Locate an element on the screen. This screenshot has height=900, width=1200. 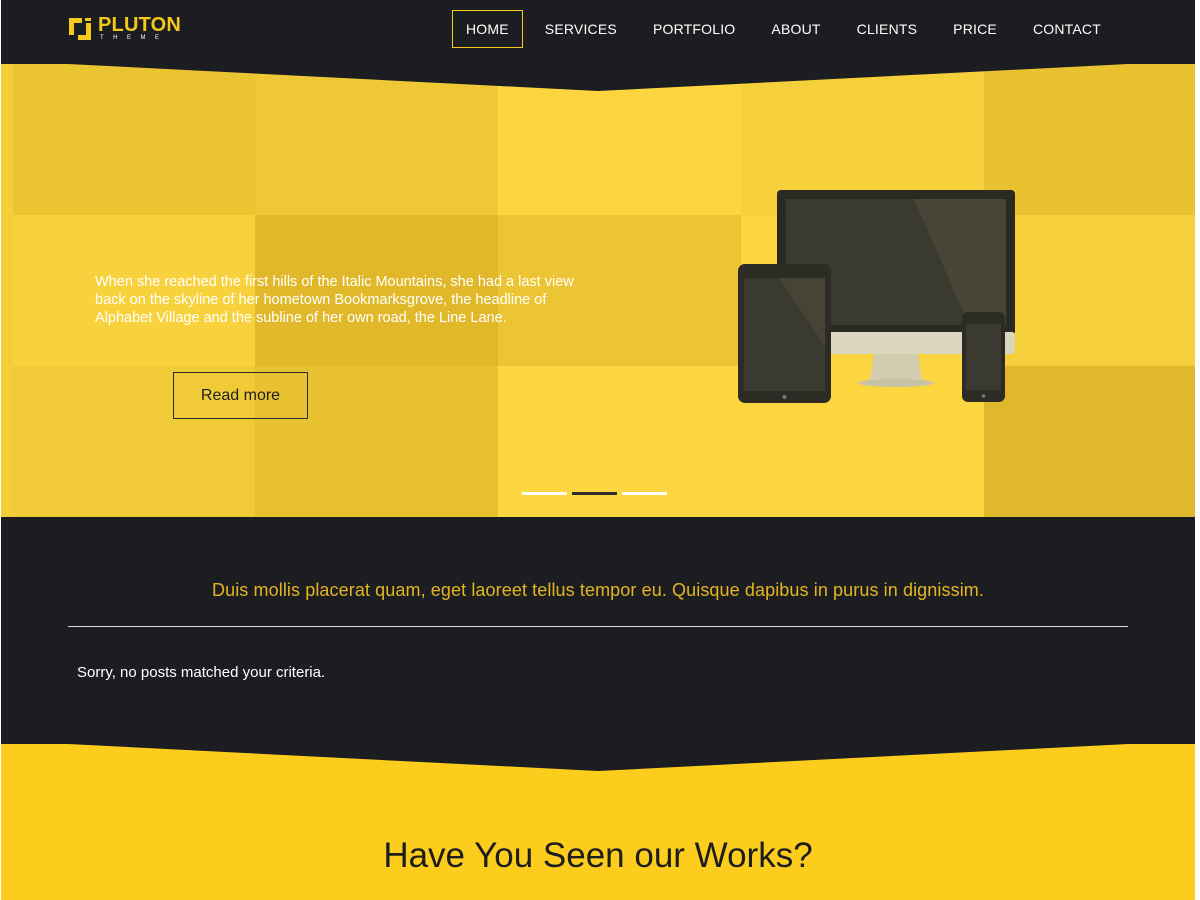
logo: PLUTON THEME is located at coordinates (127, 29).